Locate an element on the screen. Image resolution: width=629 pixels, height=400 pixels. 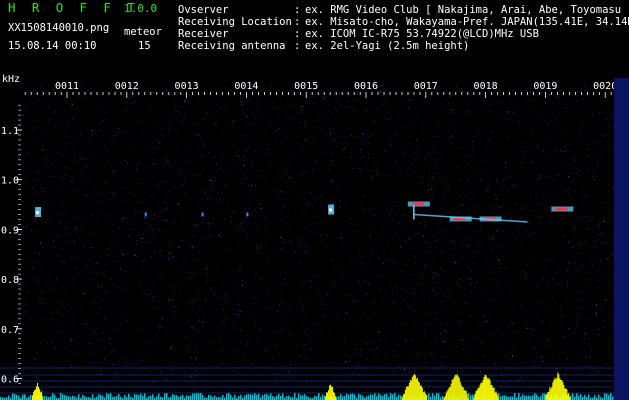
echo-mark is located at coordinates (202, 214).